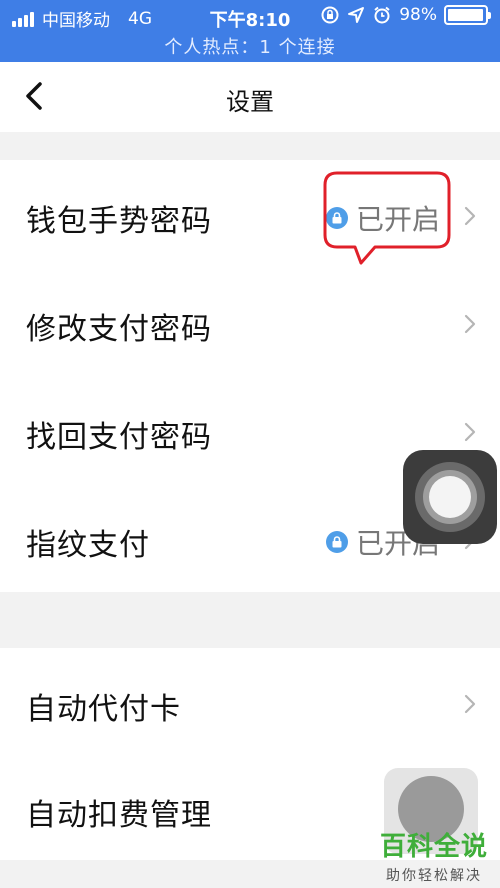 Image resolution: width=500 pixels, height=888 pixels. I want to click on watermark-subtitle: 助你轻松解决, so click(434, 876).